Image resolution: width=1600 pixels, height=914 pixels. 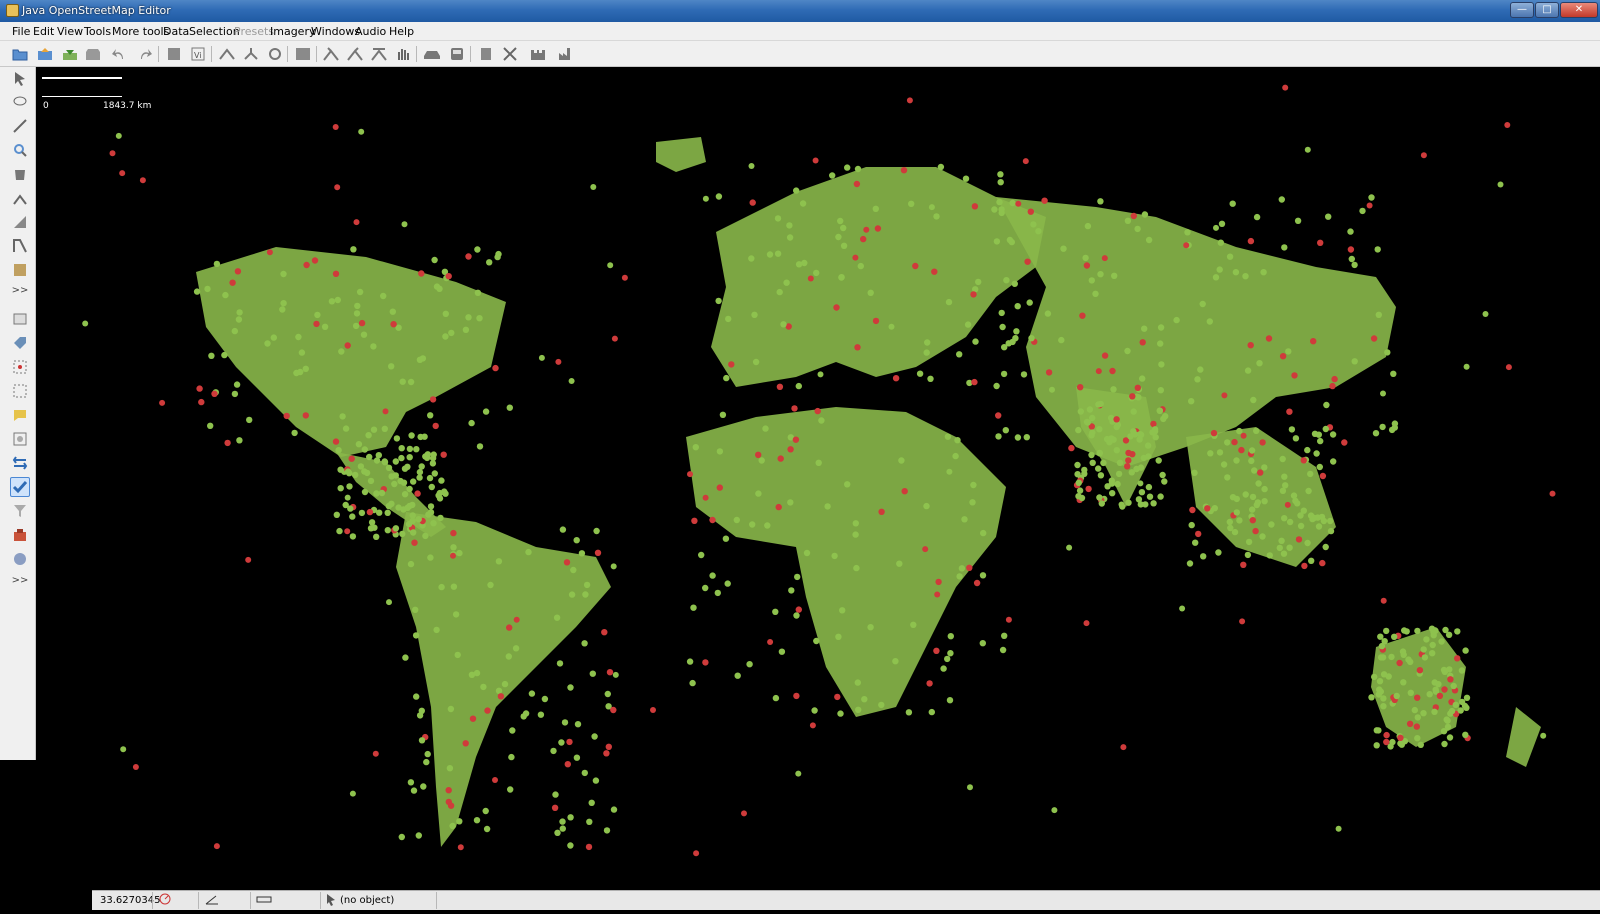 I want to click on redo-icon, so click(x=145, y=54).